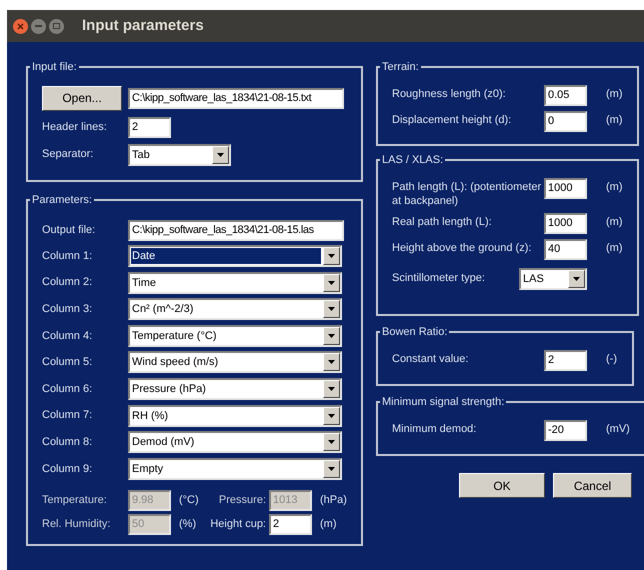  I want to click on group-title: LAS / XLAS:, so click(412, 160).